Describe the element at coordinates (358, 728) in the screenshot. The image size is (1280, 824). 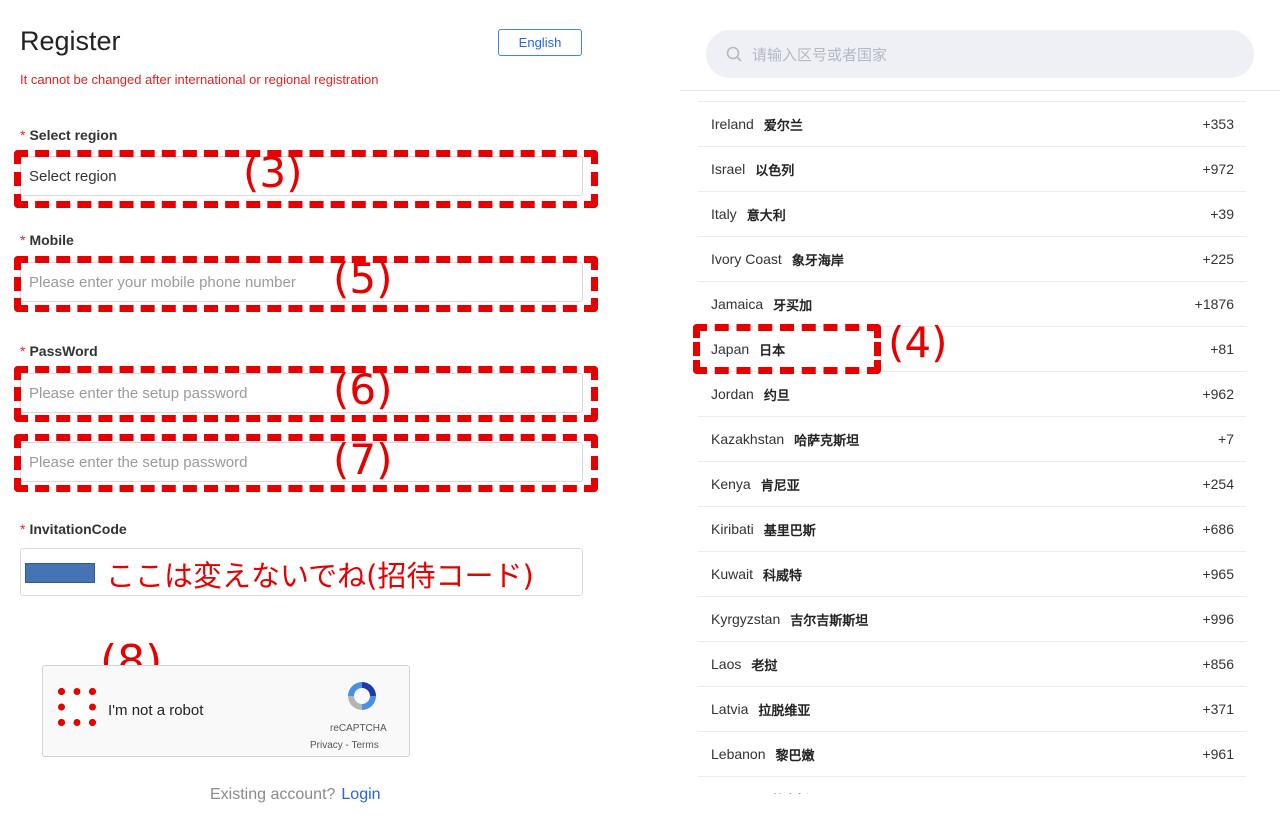
I see `recaptcha-brand: reCAPTCHA` at that location.